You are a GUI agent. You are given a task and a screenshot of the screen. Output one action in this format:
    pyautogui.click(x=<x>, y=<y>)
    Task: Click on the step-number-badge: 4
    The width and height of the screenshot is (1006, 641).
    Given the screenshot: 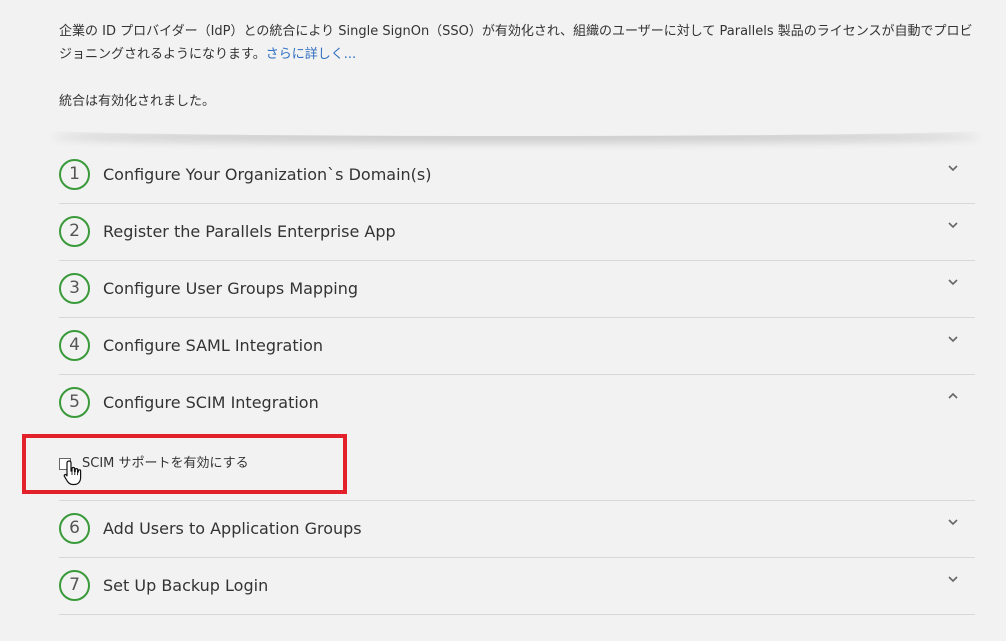 What is the action you would take?
    pyautogui.click(x=74, y=345)
    